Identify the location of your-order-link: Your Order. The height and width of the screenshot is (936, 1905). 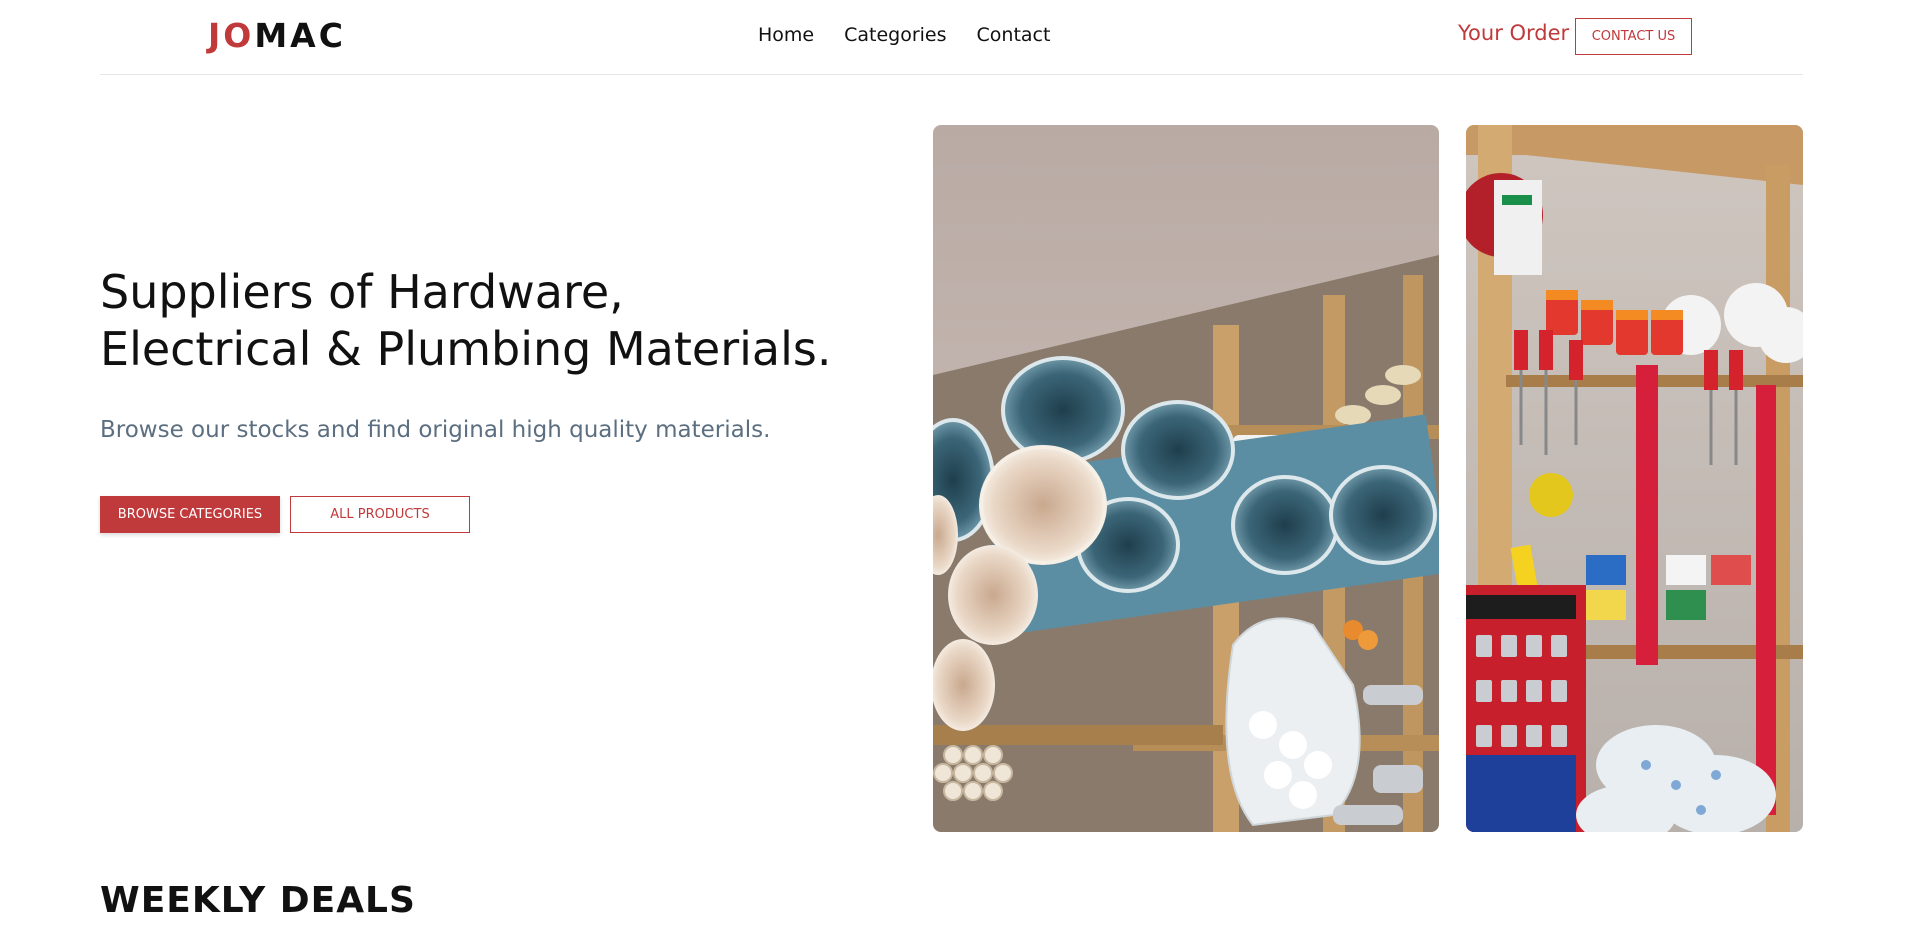
(1513, 33).